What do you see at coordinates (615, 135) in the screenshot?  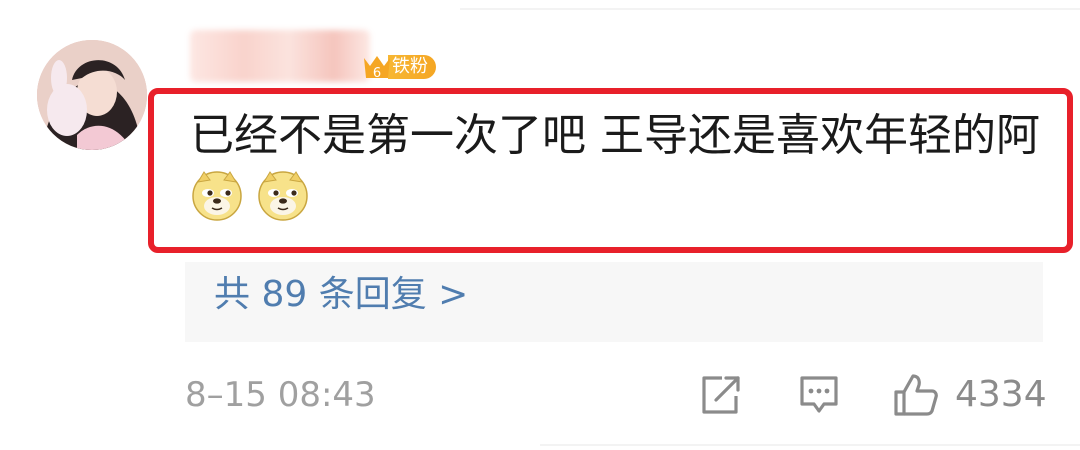 I see `comment-text: 已经不是第一次了吧 王导还是喜欢年轻的阿` at bounding box center [615, 135].